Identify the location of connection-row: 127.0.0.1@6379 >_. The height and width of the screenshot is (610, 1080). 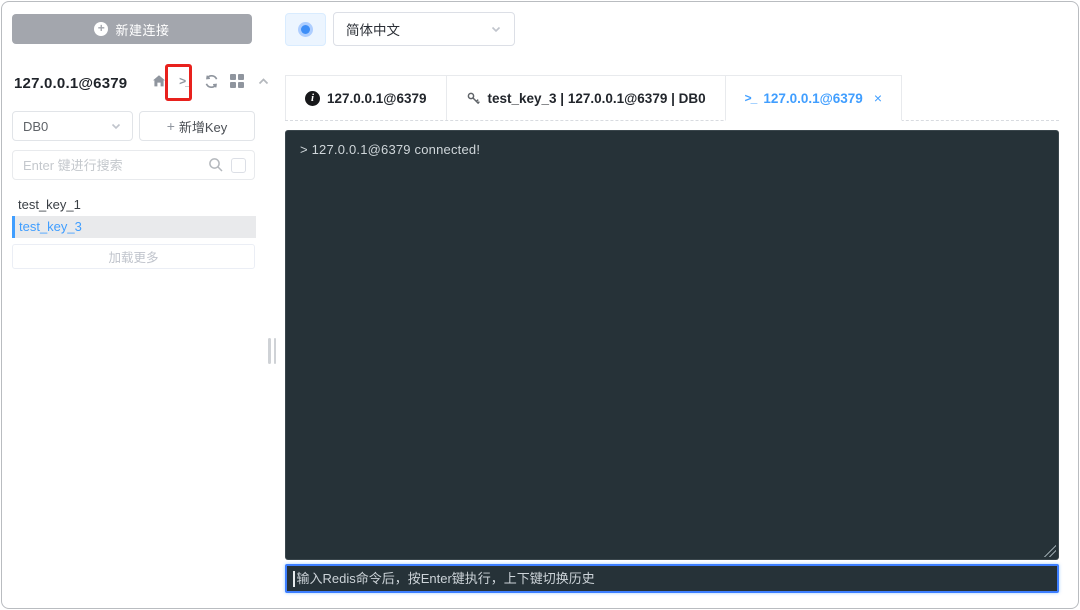
(141, 83).